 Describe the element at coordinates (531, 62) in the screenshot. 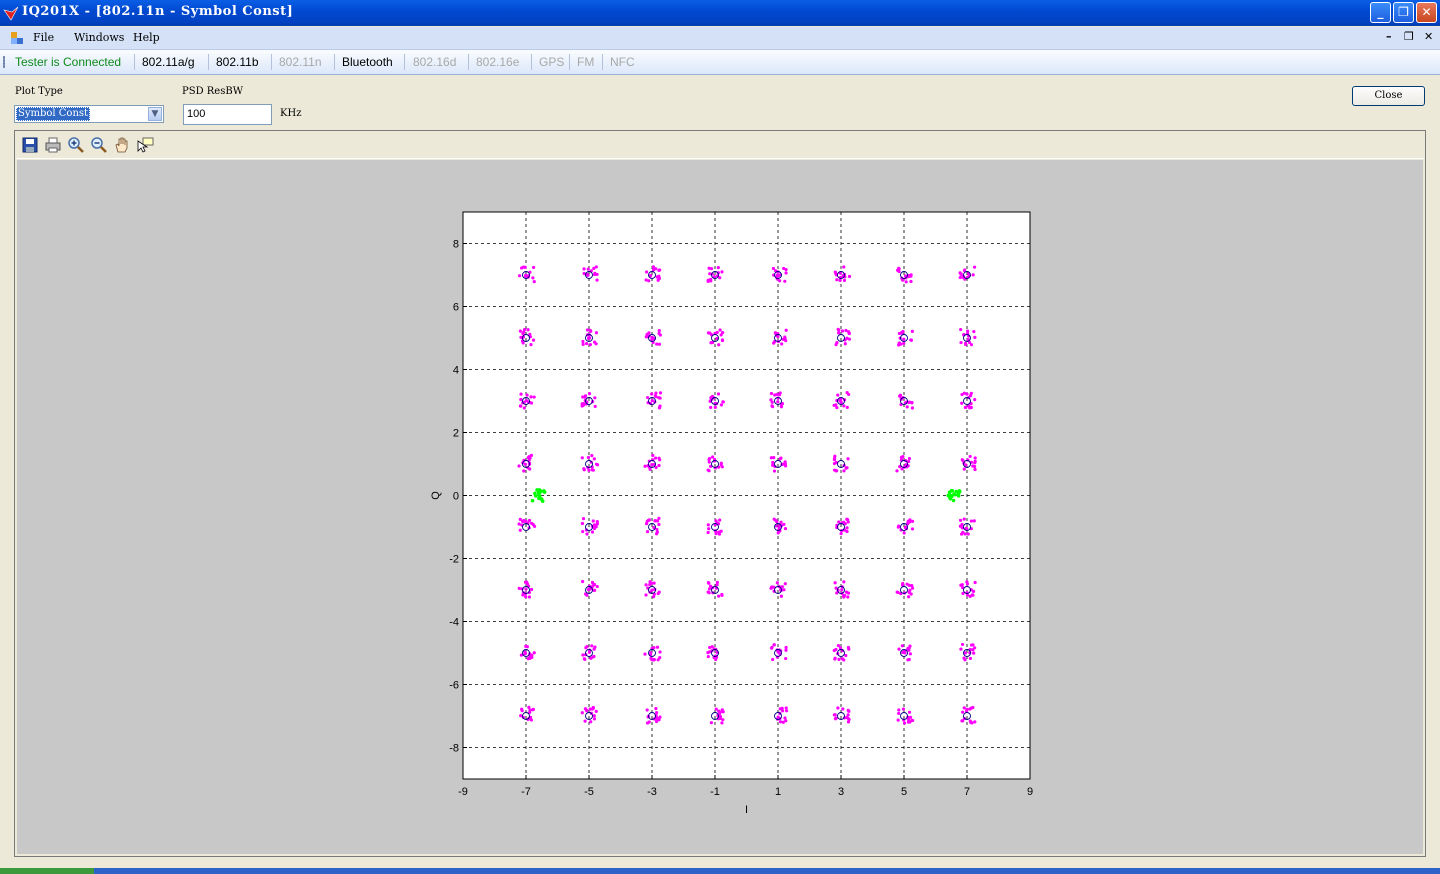

I see `tab-separator` at that location.